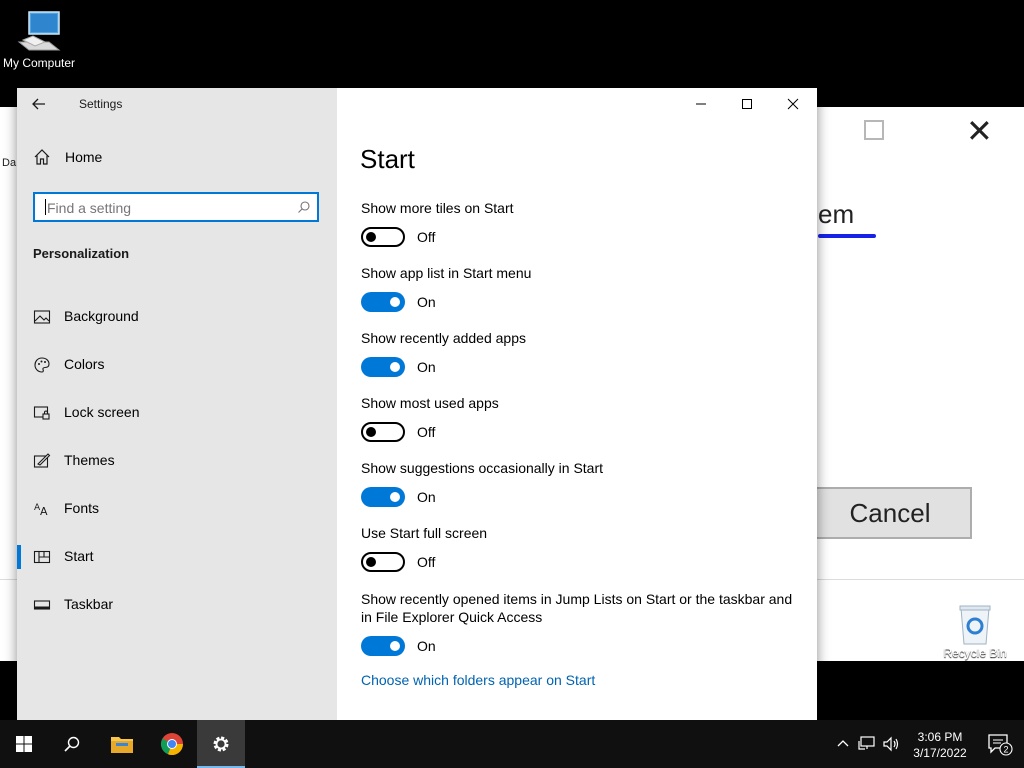 The height and width of the screenshot is (768, 1024). What do you see at coordinates (84, 157) in the screenshot?
I see `home-label: Home` at bounding box center [84, 157].